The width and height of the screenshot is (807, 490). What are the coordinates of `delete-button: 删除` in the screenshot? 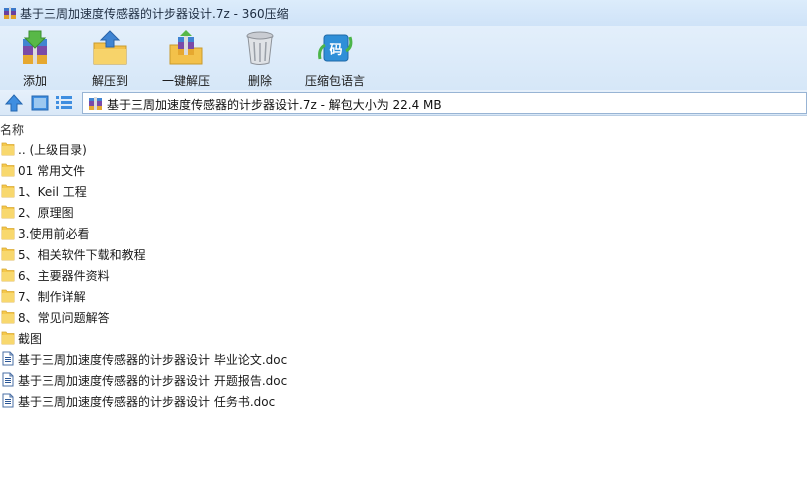 It's located at (260, 59).